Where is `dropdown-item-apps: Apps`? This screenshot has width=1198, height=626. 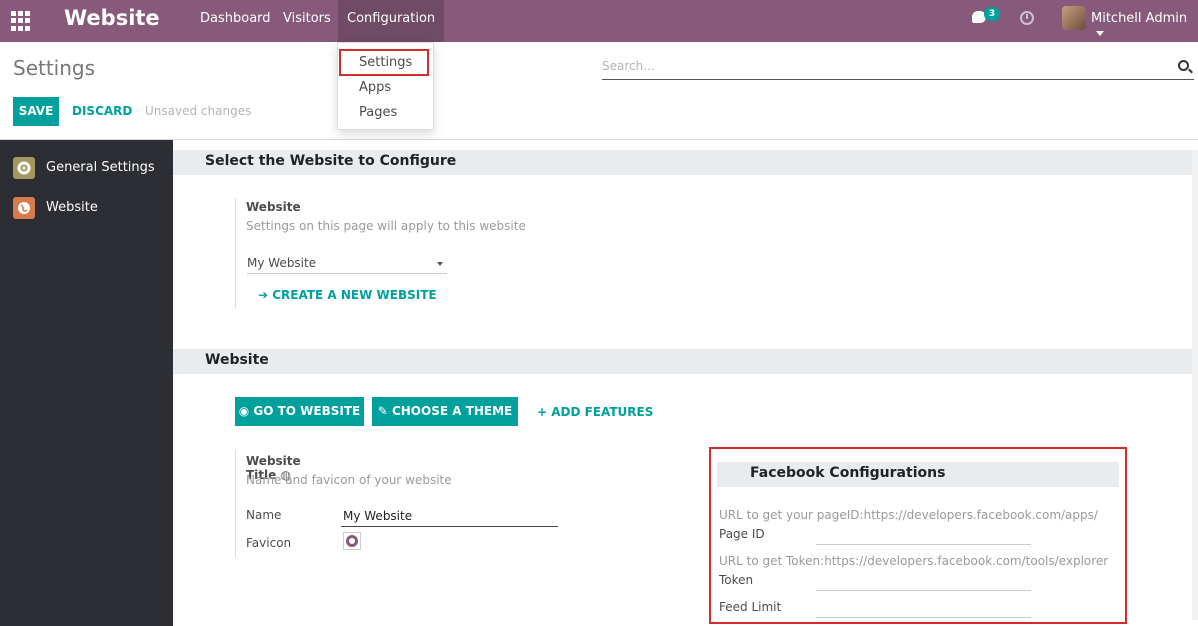 dropdown-item-apps: Apps is located at coordinates (375, 87).